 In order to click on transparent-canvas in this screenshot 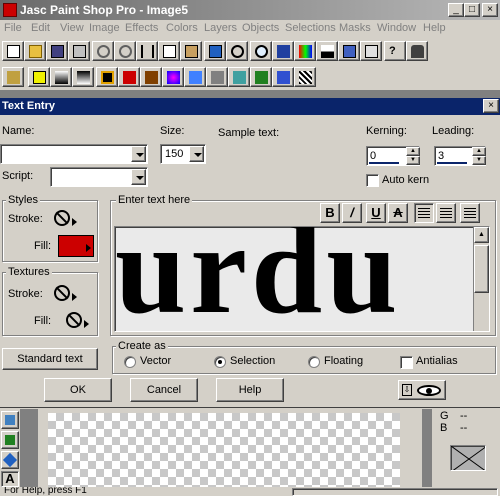, I will do `click(224, 450)`.